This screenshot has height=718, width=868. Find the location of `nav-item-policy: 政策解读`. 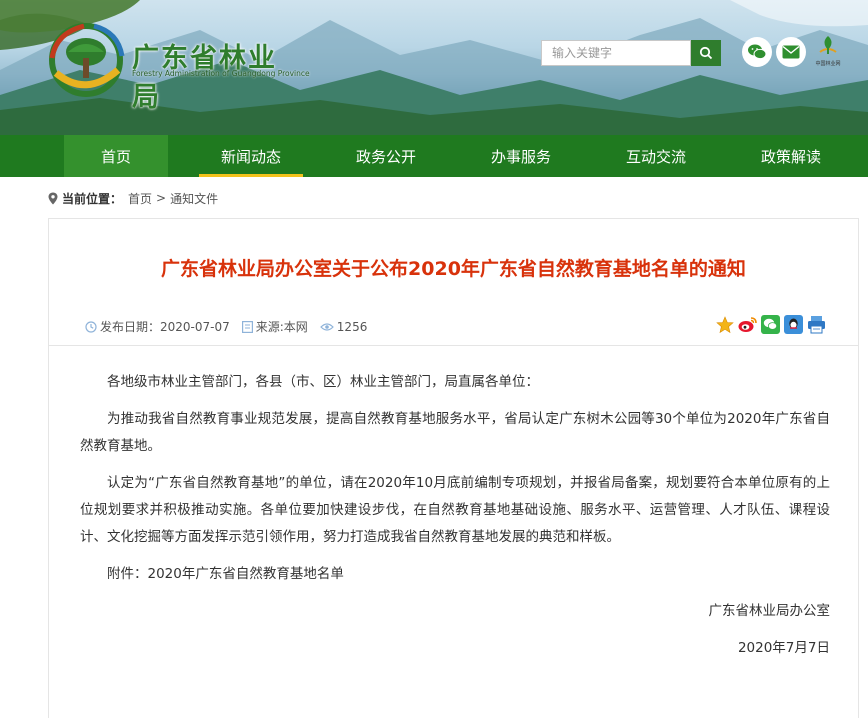

nav-item-policy: 政策解读 is located at coordinates (791, 156).